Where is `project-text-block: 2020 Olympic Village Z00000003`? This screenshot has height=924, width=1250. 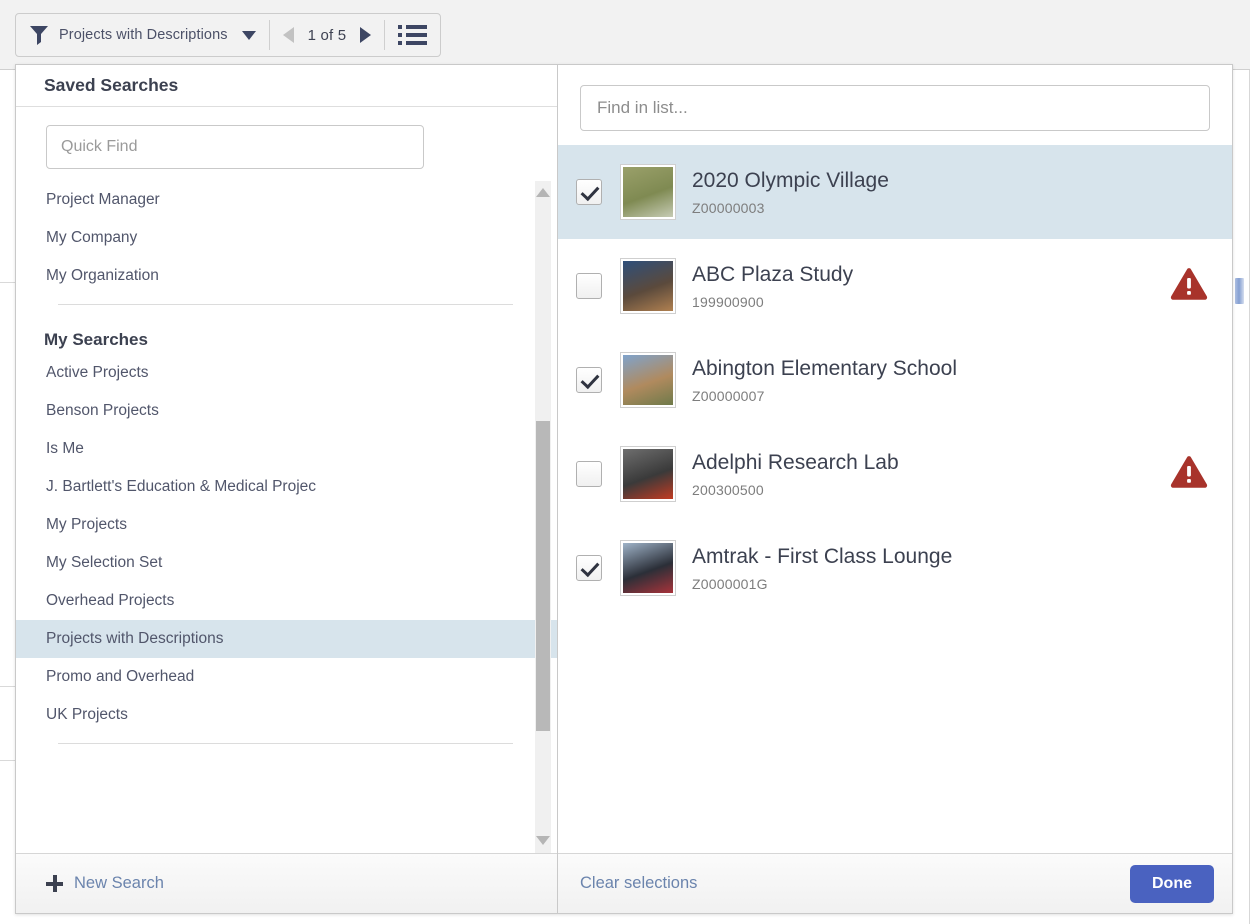
project-text-block: 2020 Olympic Village Z00000003 is located at coordinates (950, 191).